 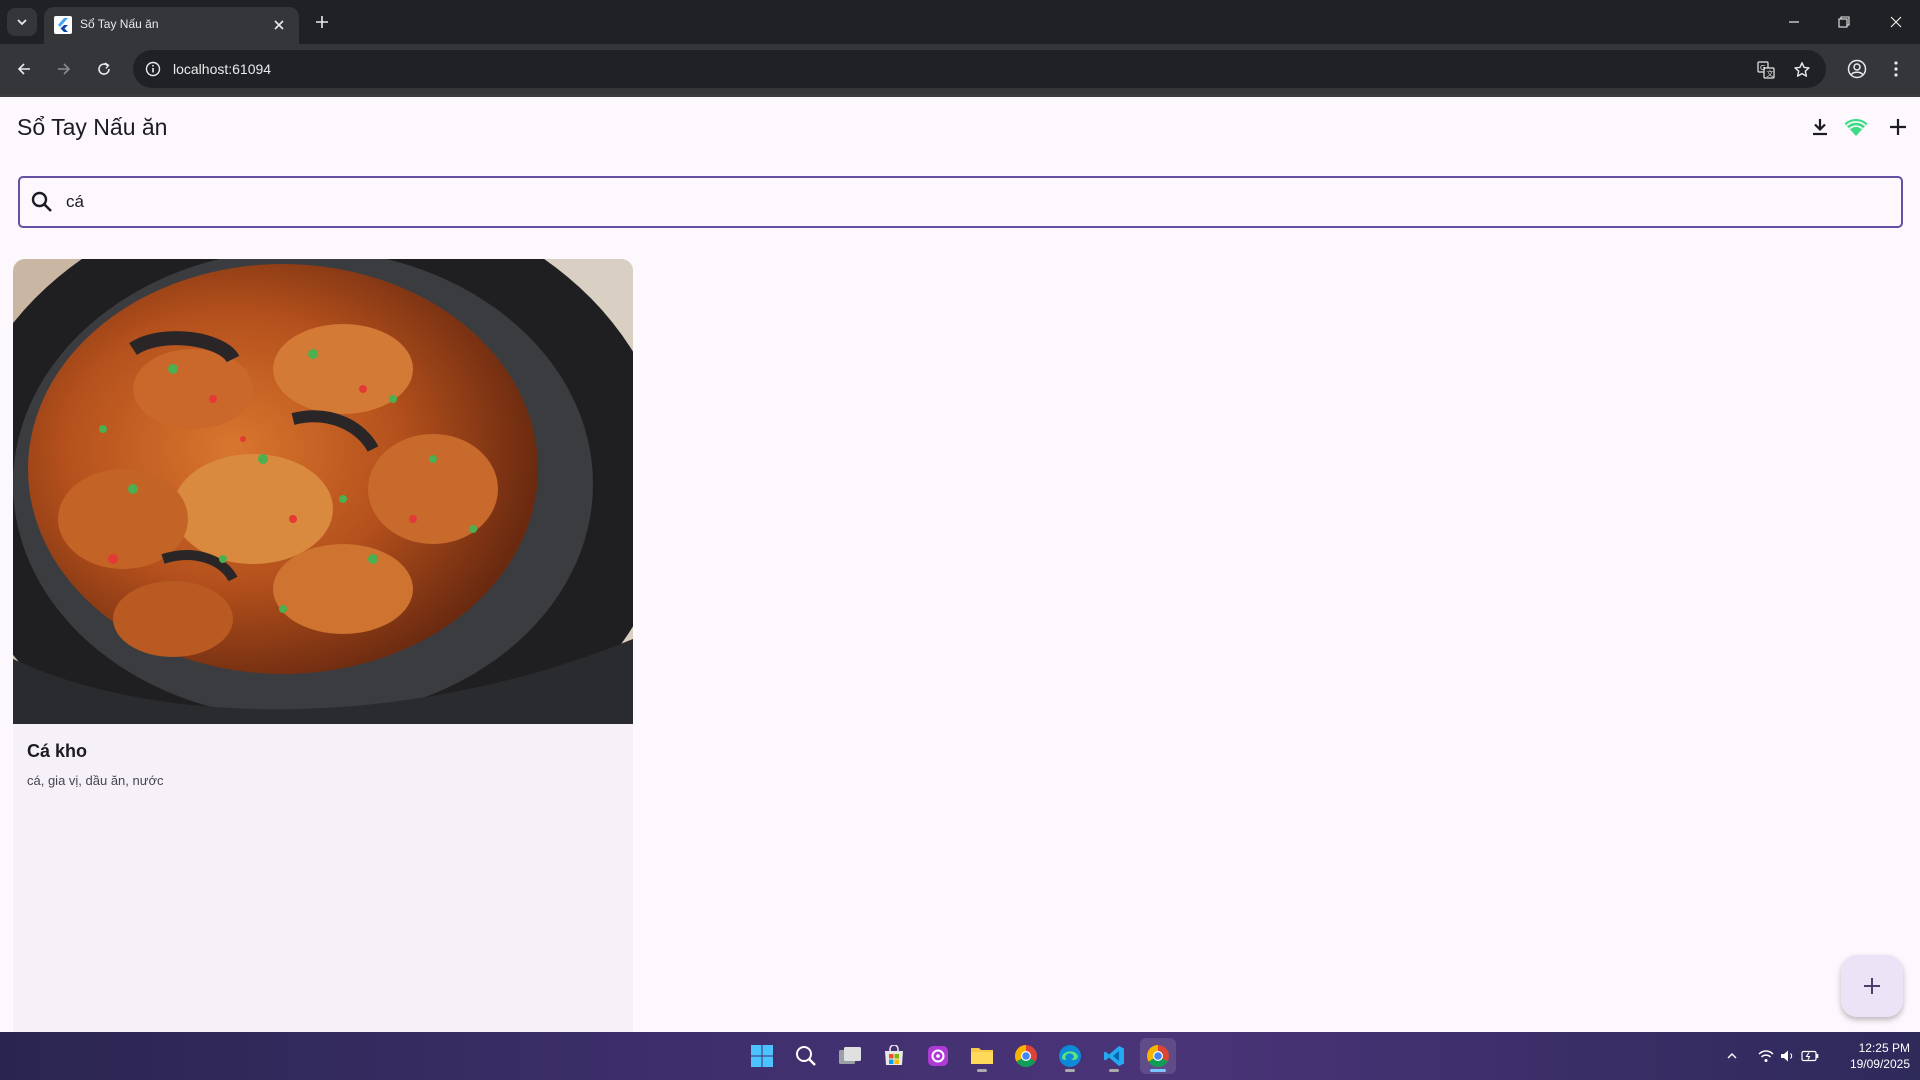 I want to click on more-vert-icon, so click(x=1896, y=69).